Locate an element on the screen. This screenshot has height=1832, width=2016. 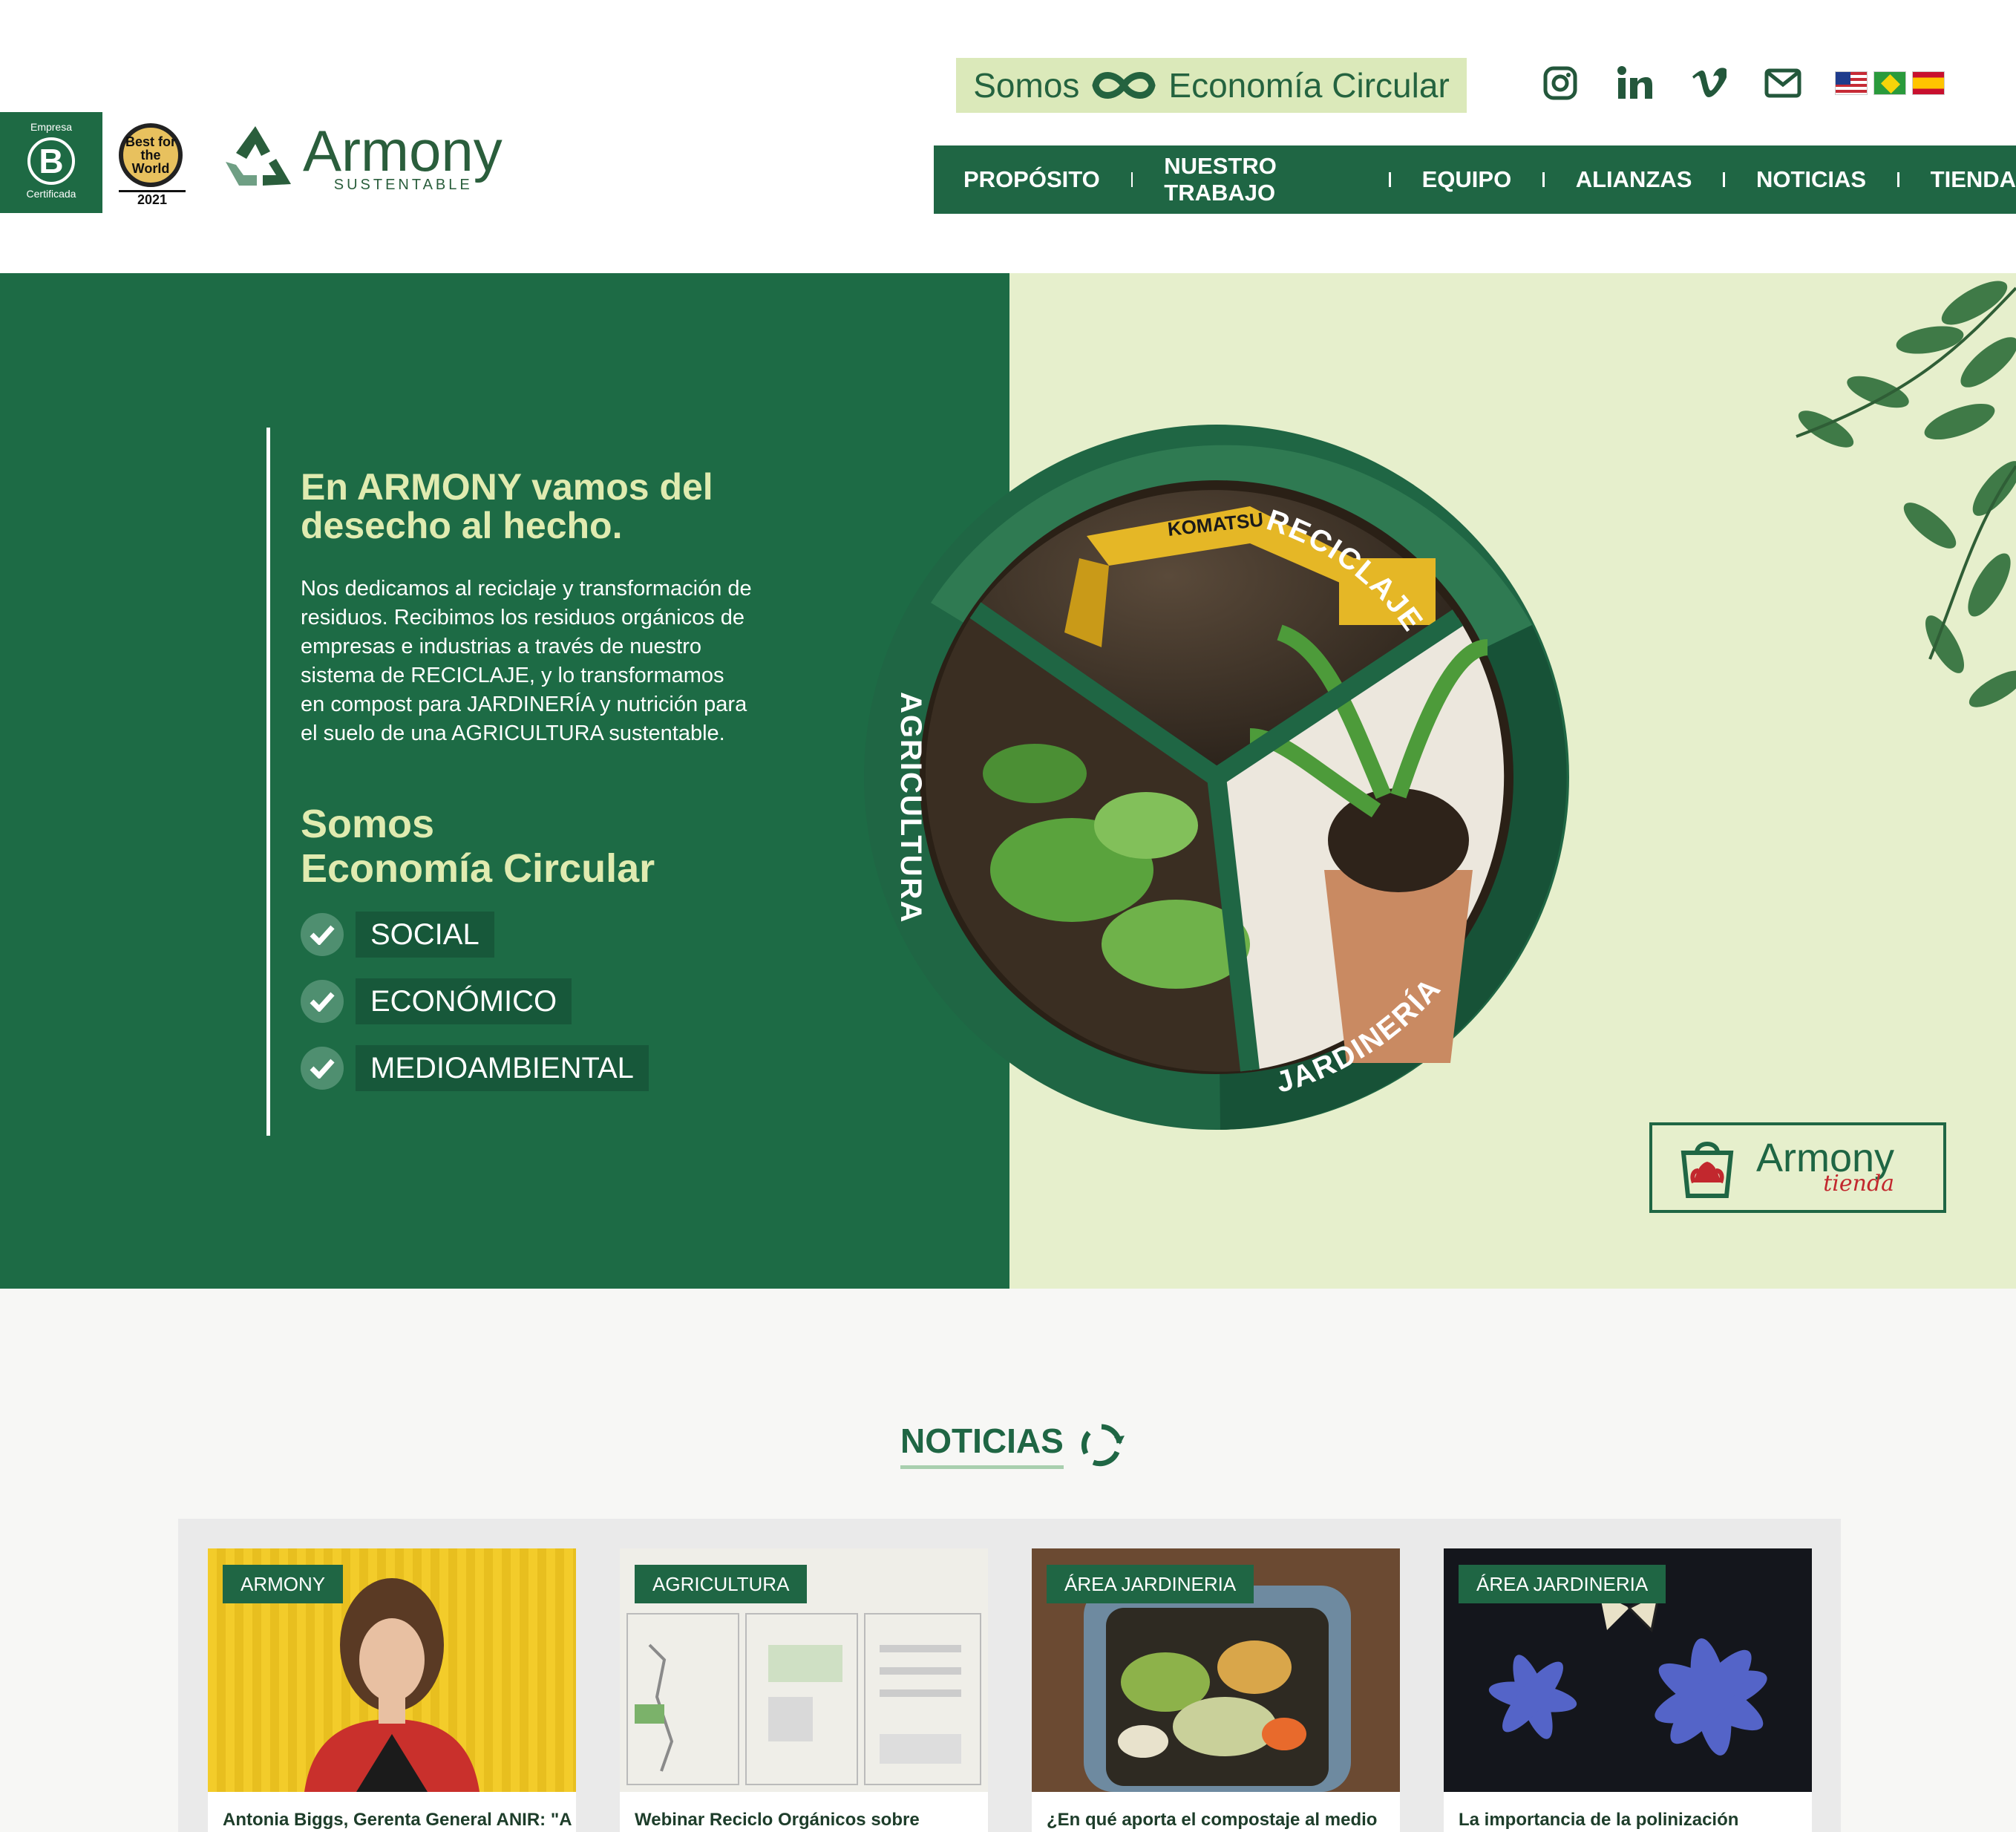
nav-alianzas: ALIANZAS is located at coordinates (1634, 179).